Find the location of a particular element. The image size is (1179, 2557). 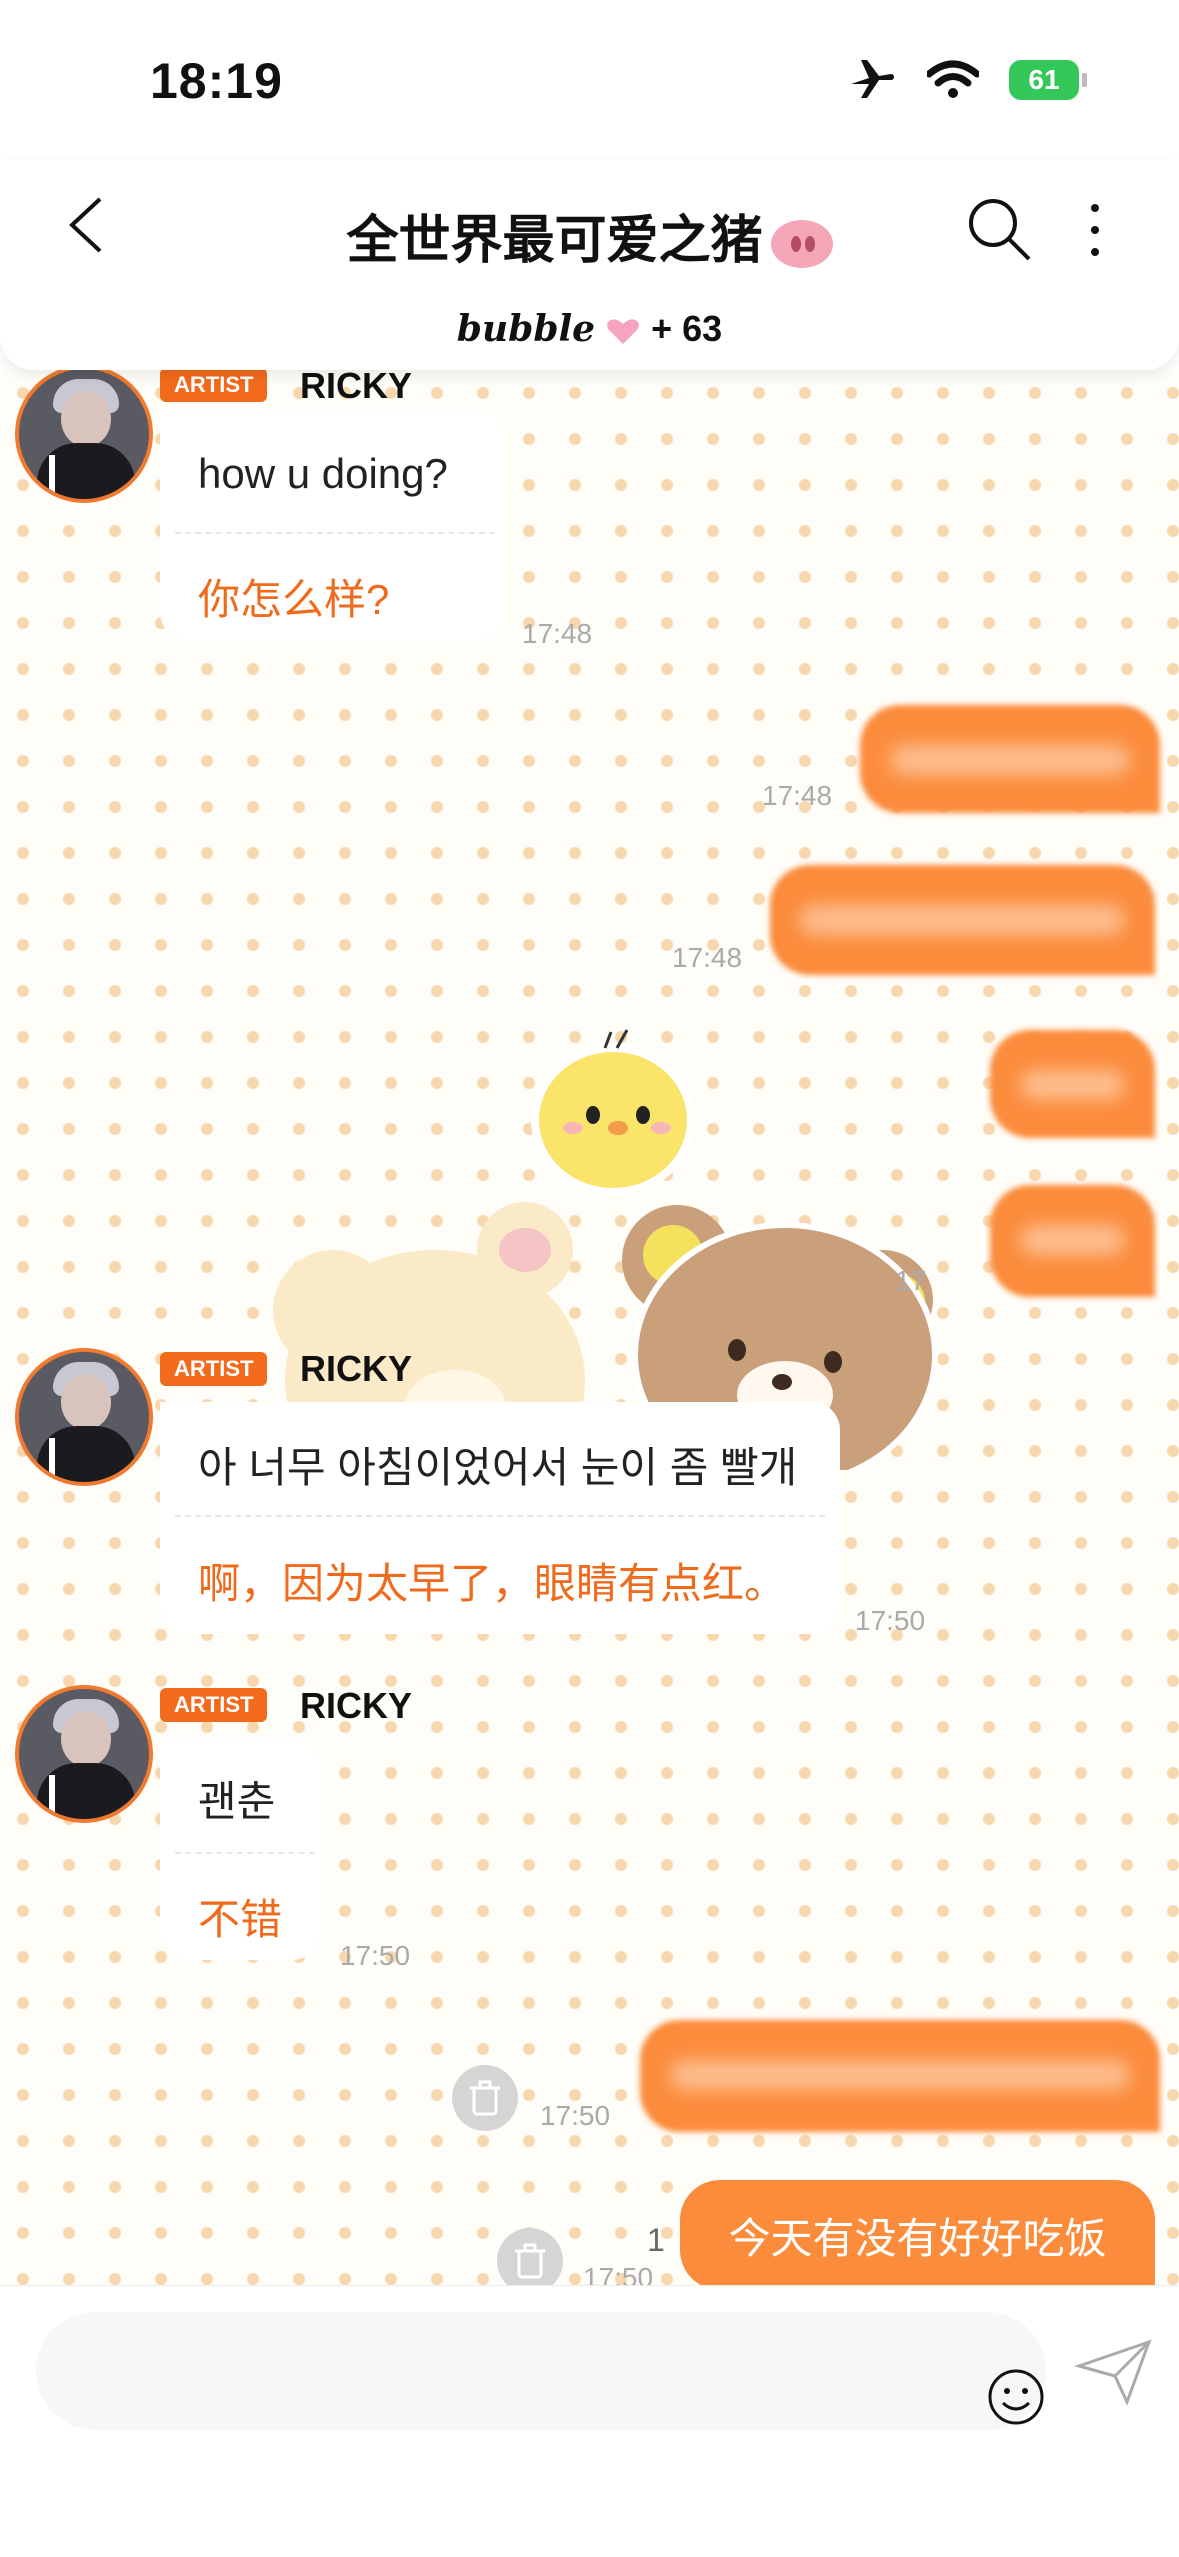

message-input is located at coordinates (541, 2371).